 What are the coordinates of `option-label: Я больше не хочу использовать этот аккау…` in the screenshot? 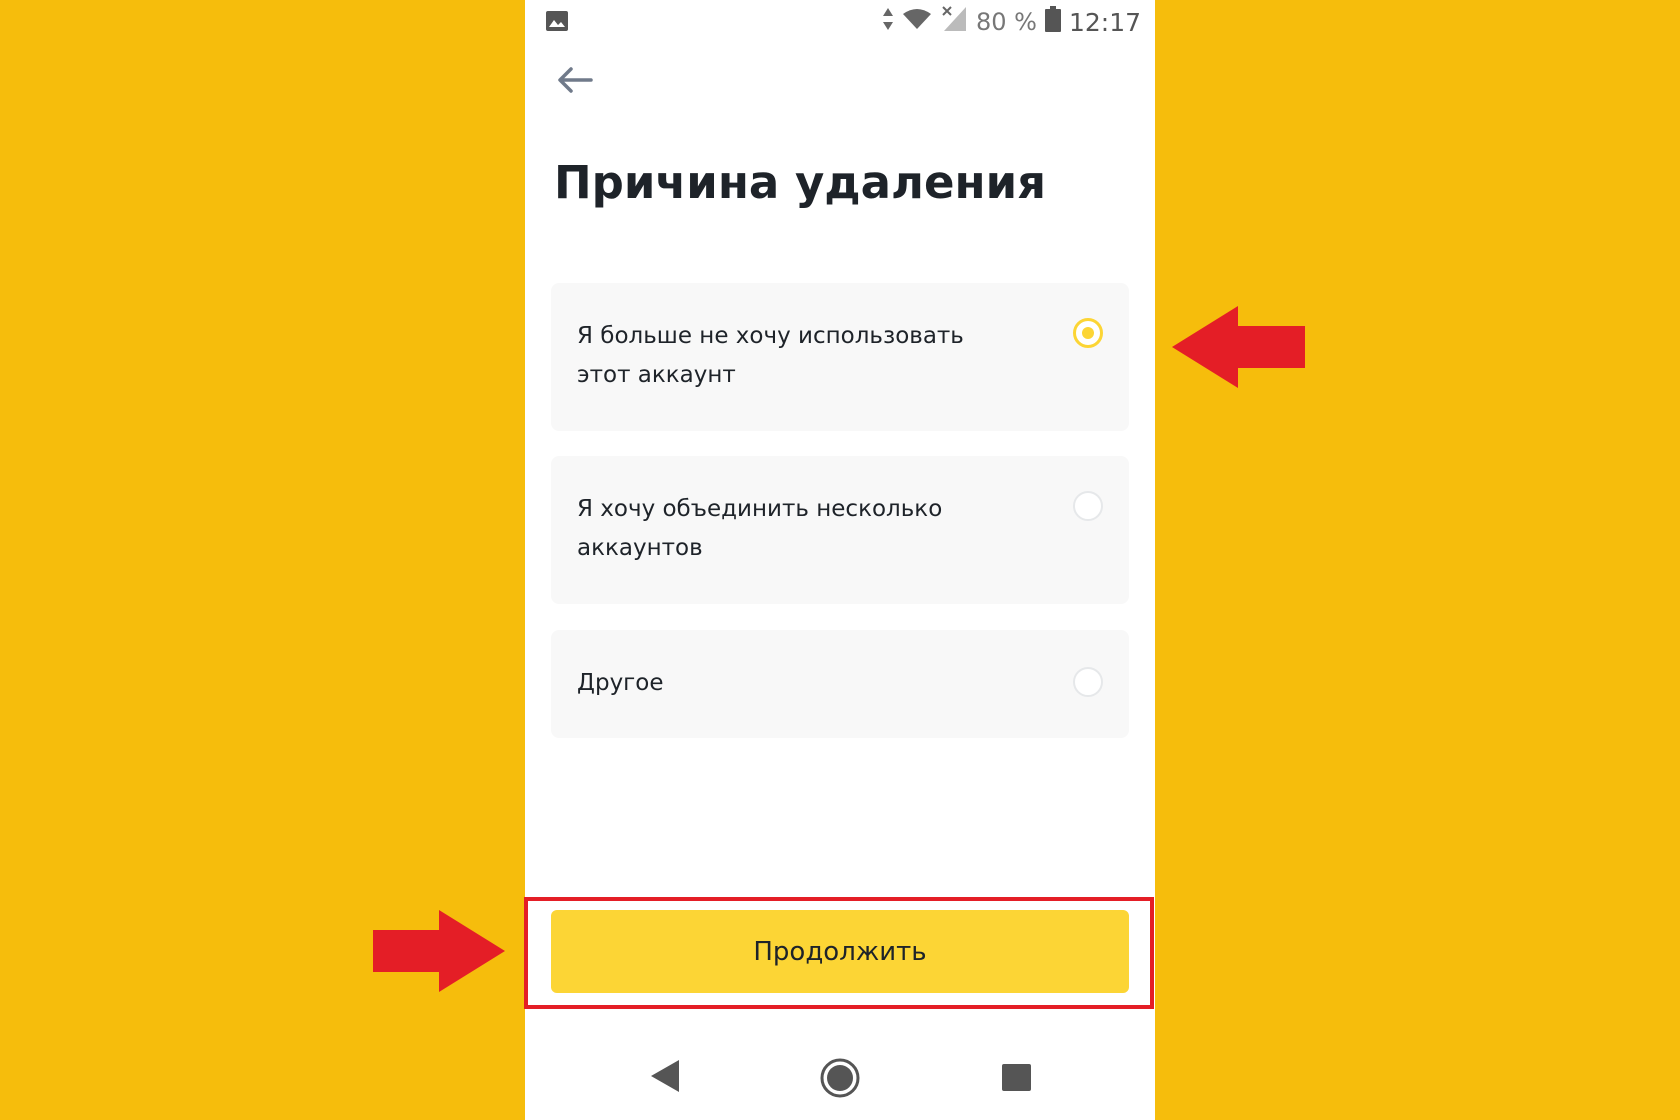 It's located at (770, 355).